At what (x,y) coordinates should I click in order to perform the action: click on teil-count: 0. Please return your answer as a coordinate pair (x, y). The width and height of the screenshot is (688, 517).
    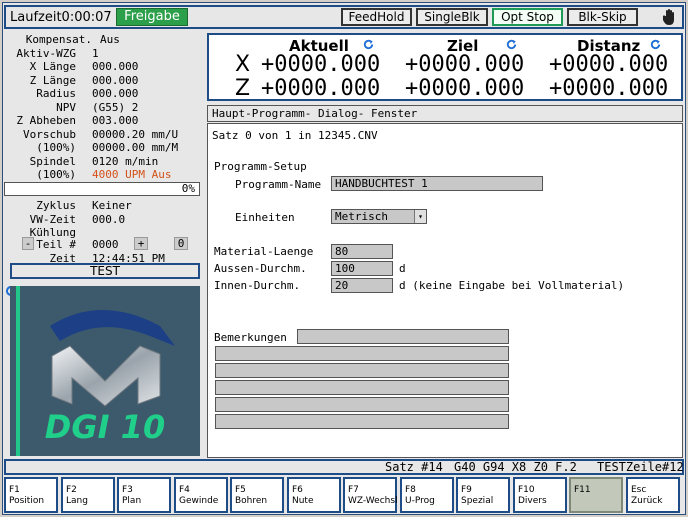
    Looking at the image, I should click on (181, 243).